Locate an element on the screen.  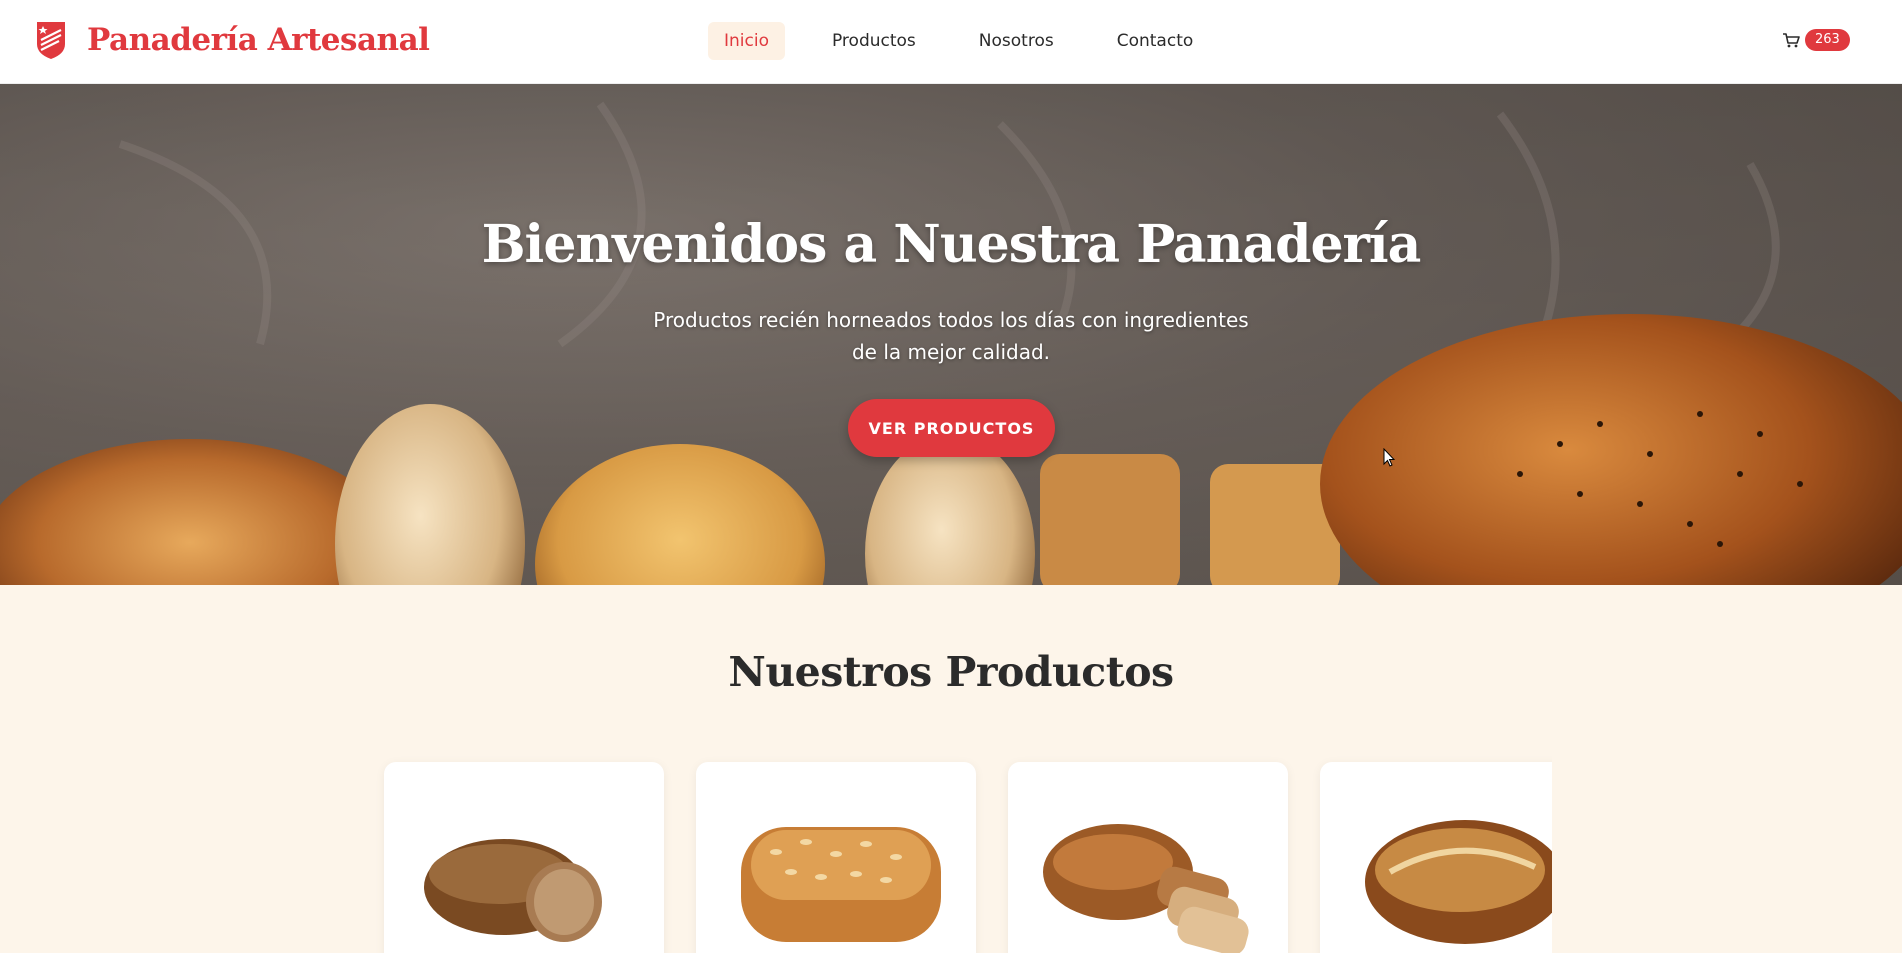
cart-button: 263 is located at coordinates (1816, 40).